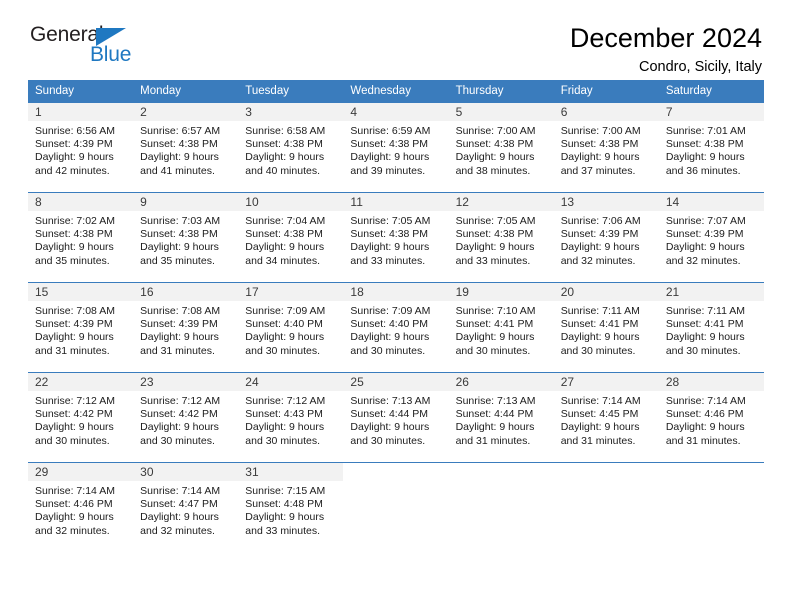 The width and height of the screenshot is (792, 612). Describe the element at coordinates (180, 401) in the screenshot. I see `sunrise-text: Sunrise: 7:12 AM` at that location.